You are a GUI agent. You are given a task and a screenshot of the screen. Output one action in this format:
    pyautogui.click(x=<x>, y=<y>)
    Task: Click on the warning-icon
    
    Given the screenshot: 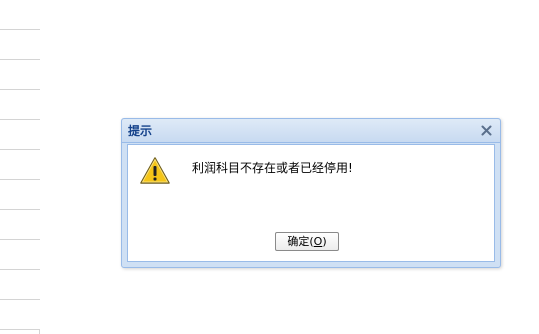 What is the action you would take?
    pyautogui.click(x=155, y=170)
    